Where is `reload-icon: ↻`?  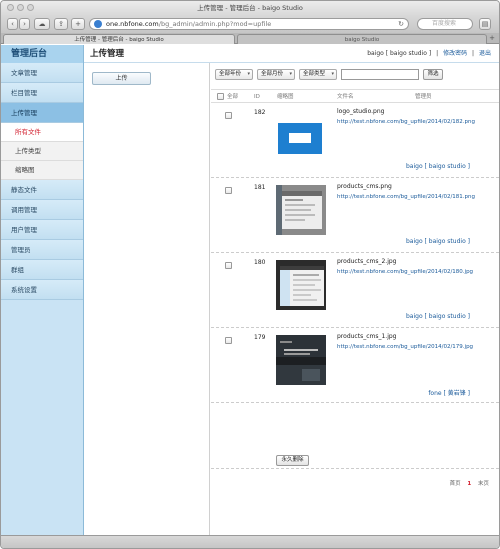
reload-icon: ↻ is located at coordinates (401, 24).